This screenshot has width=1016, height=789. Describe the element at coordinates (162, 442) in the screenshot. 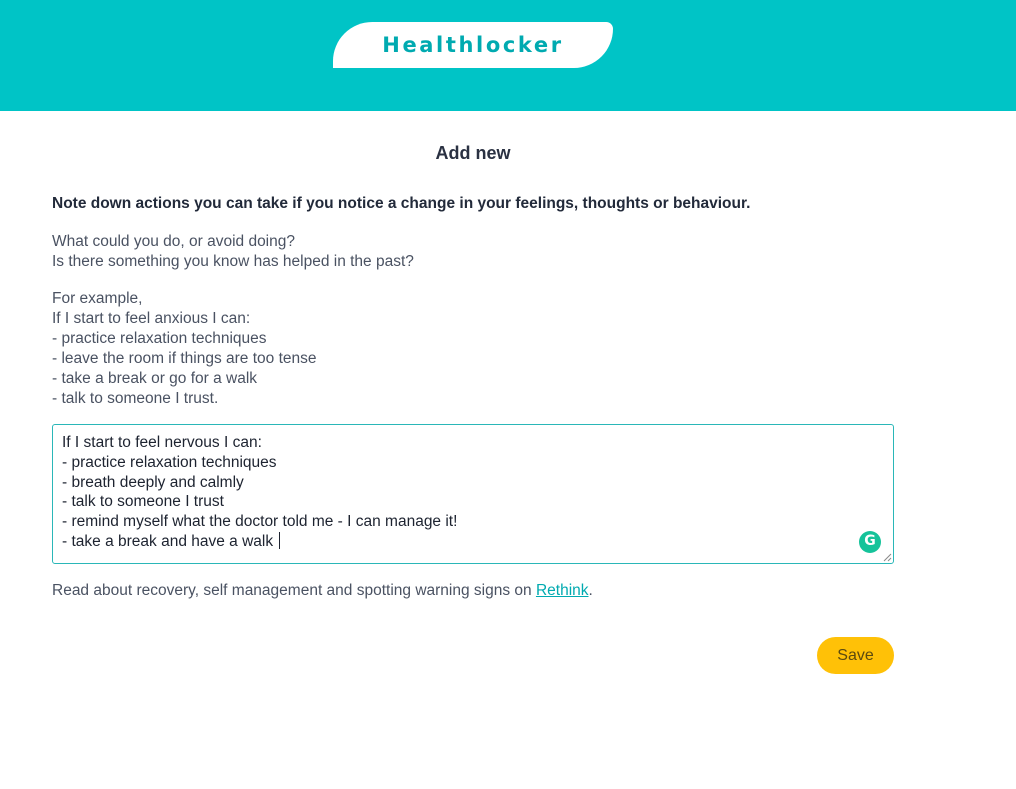

I see `textarea-line: If I start to feel nervous I can:` at that location.